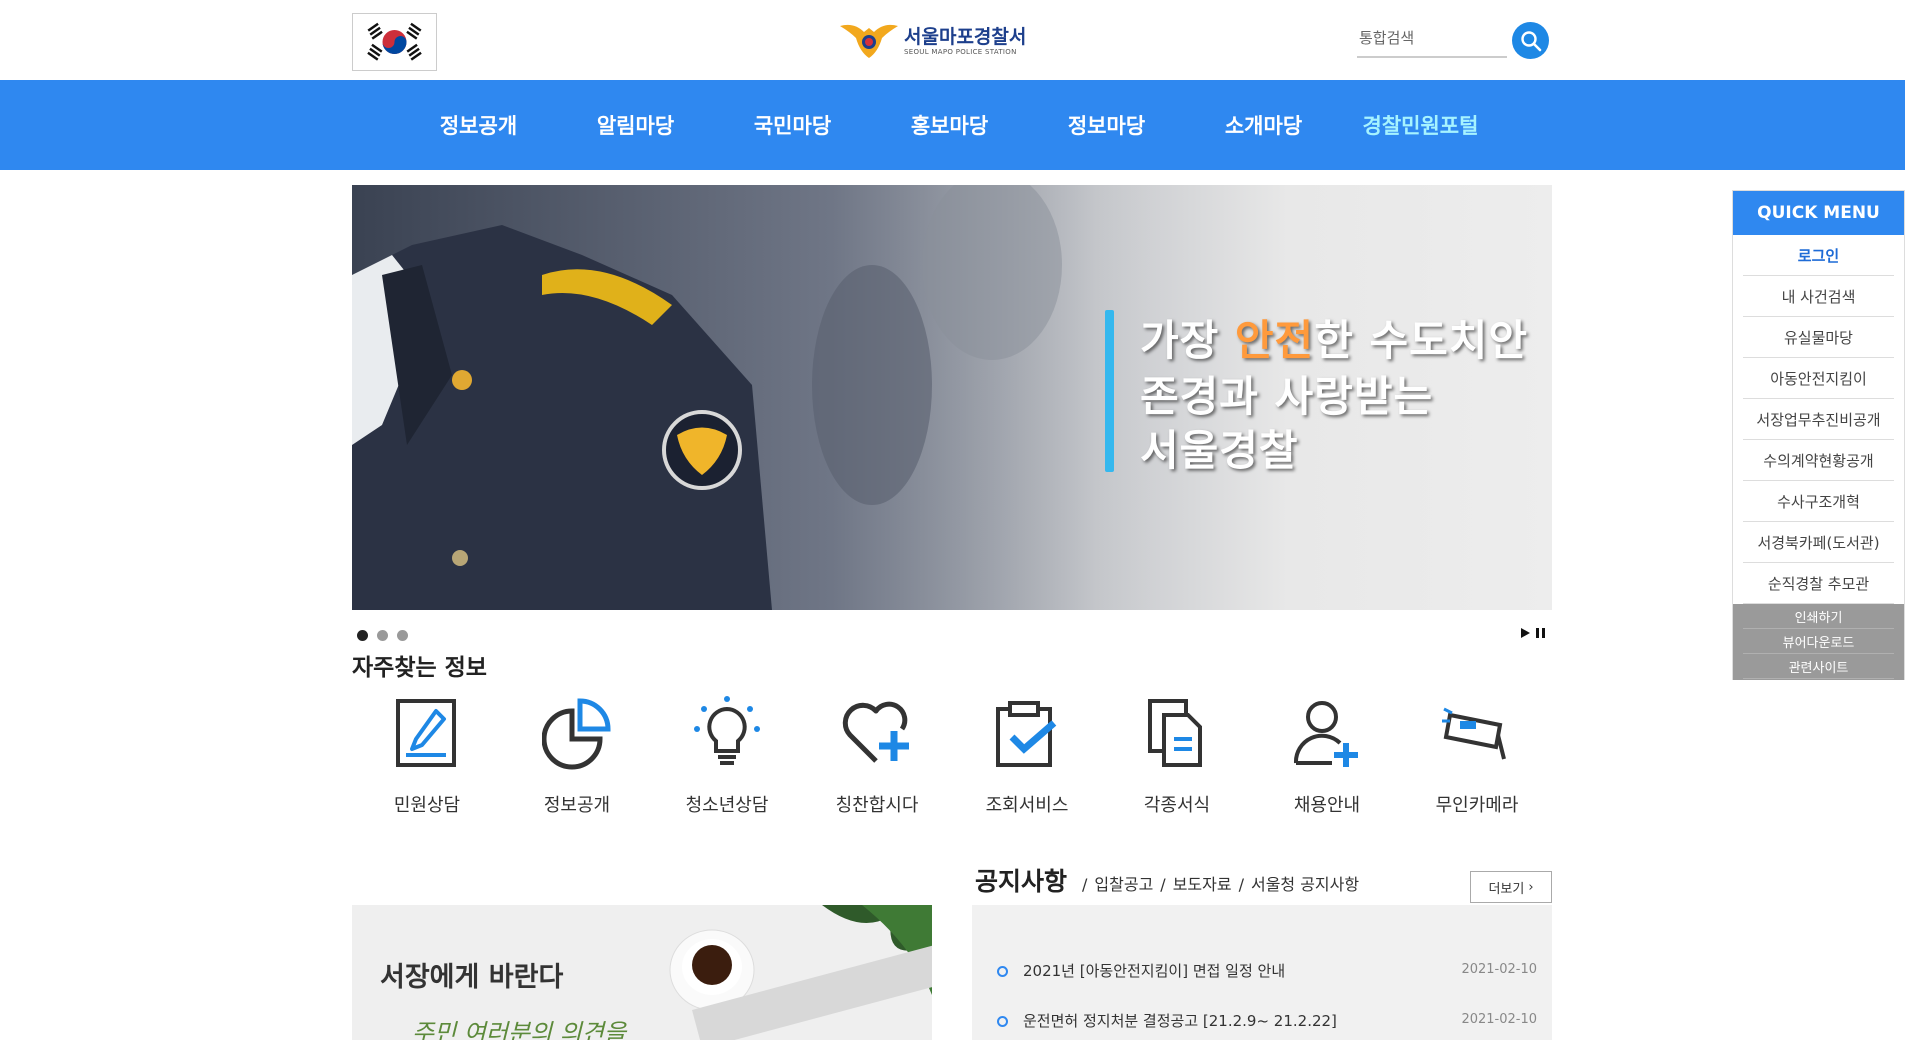 This screenshot has width=1905, height=1040. I want to click on frequent-item-speed-camera: 무인카메라, so click(1477, 760).